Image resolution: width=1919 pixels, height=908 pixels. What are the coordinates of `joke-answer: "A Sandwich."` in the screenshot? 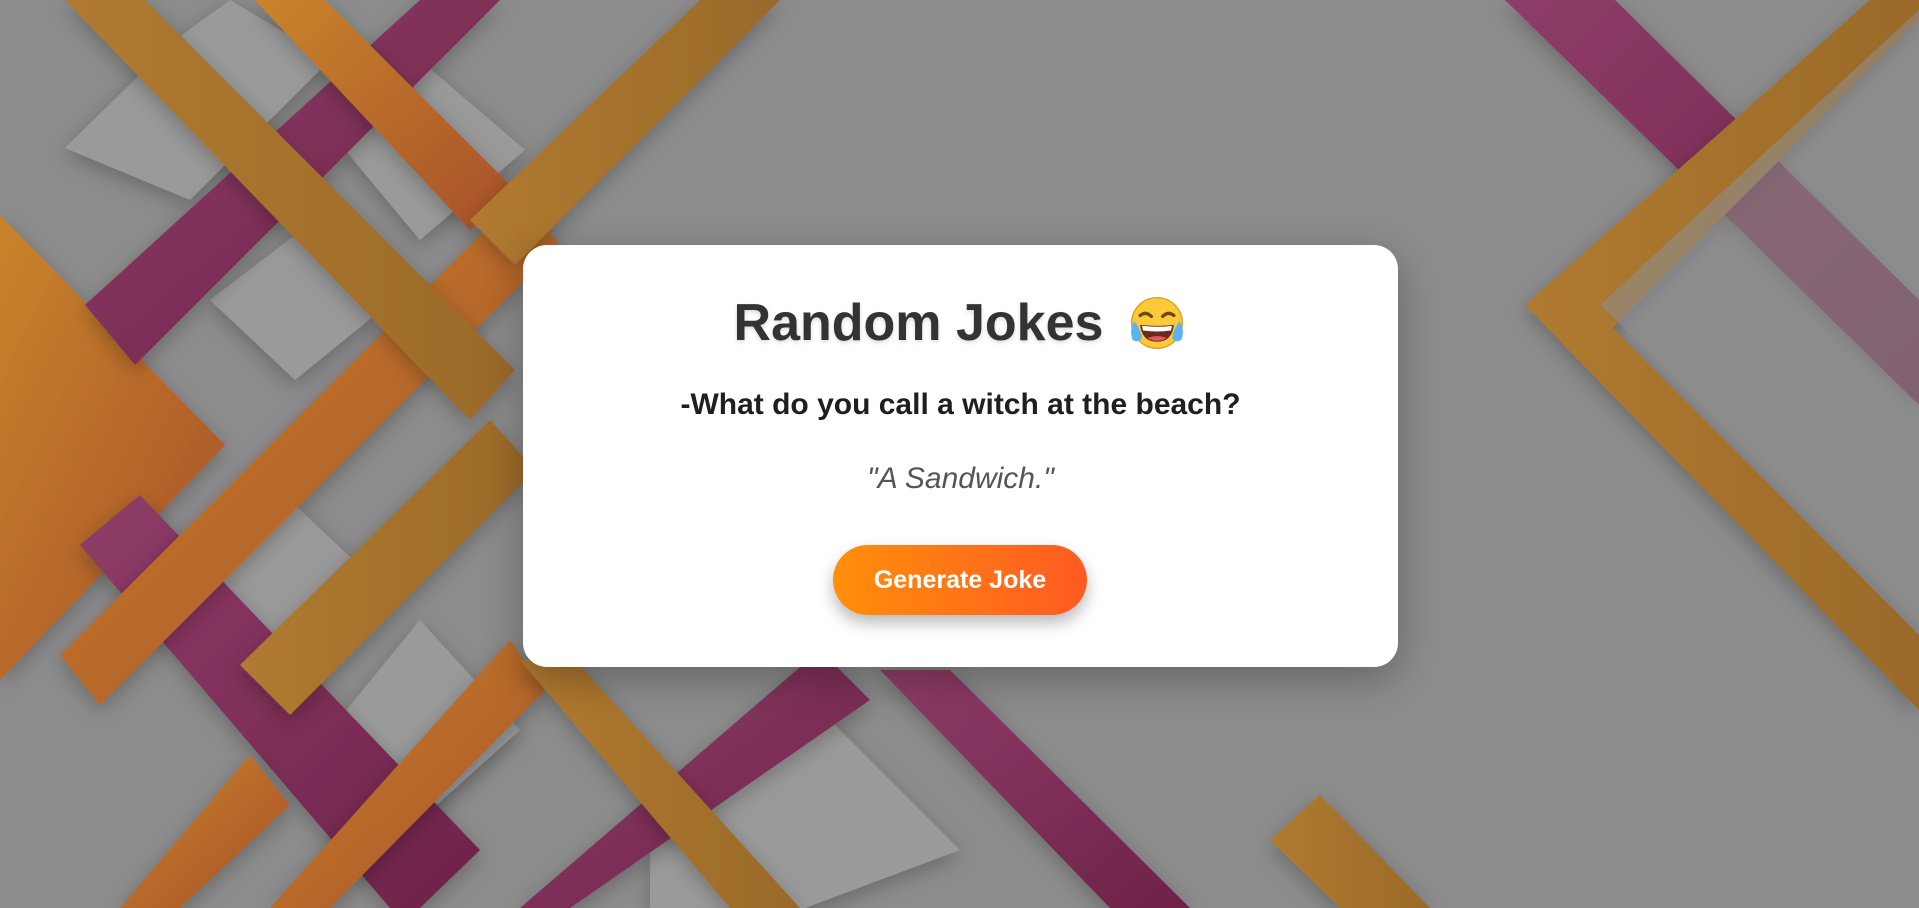 It's located at (960, 478).